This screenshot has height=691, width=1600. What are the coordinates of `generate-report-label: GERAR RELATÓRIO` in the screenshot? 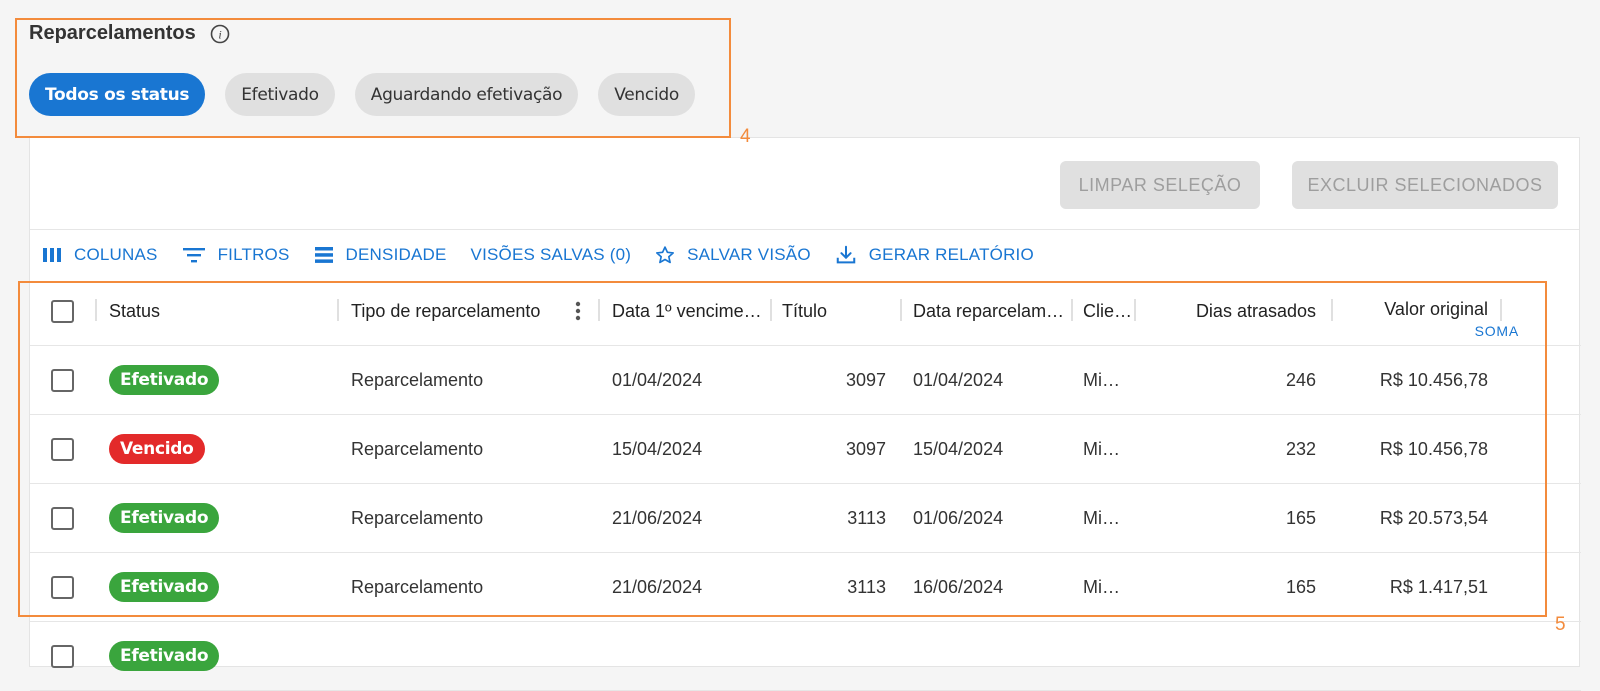 It's located at (951, 254).